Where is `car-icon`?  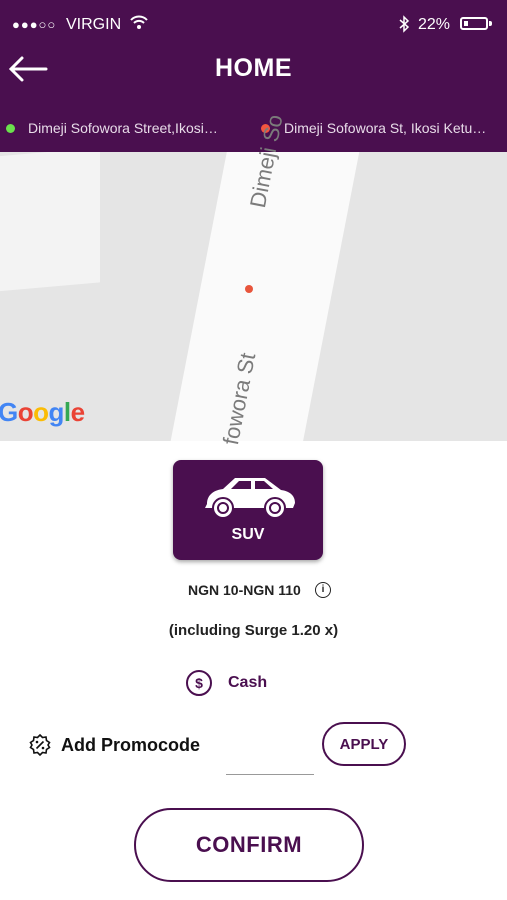 car-icon is located at coordinates (250, 498).